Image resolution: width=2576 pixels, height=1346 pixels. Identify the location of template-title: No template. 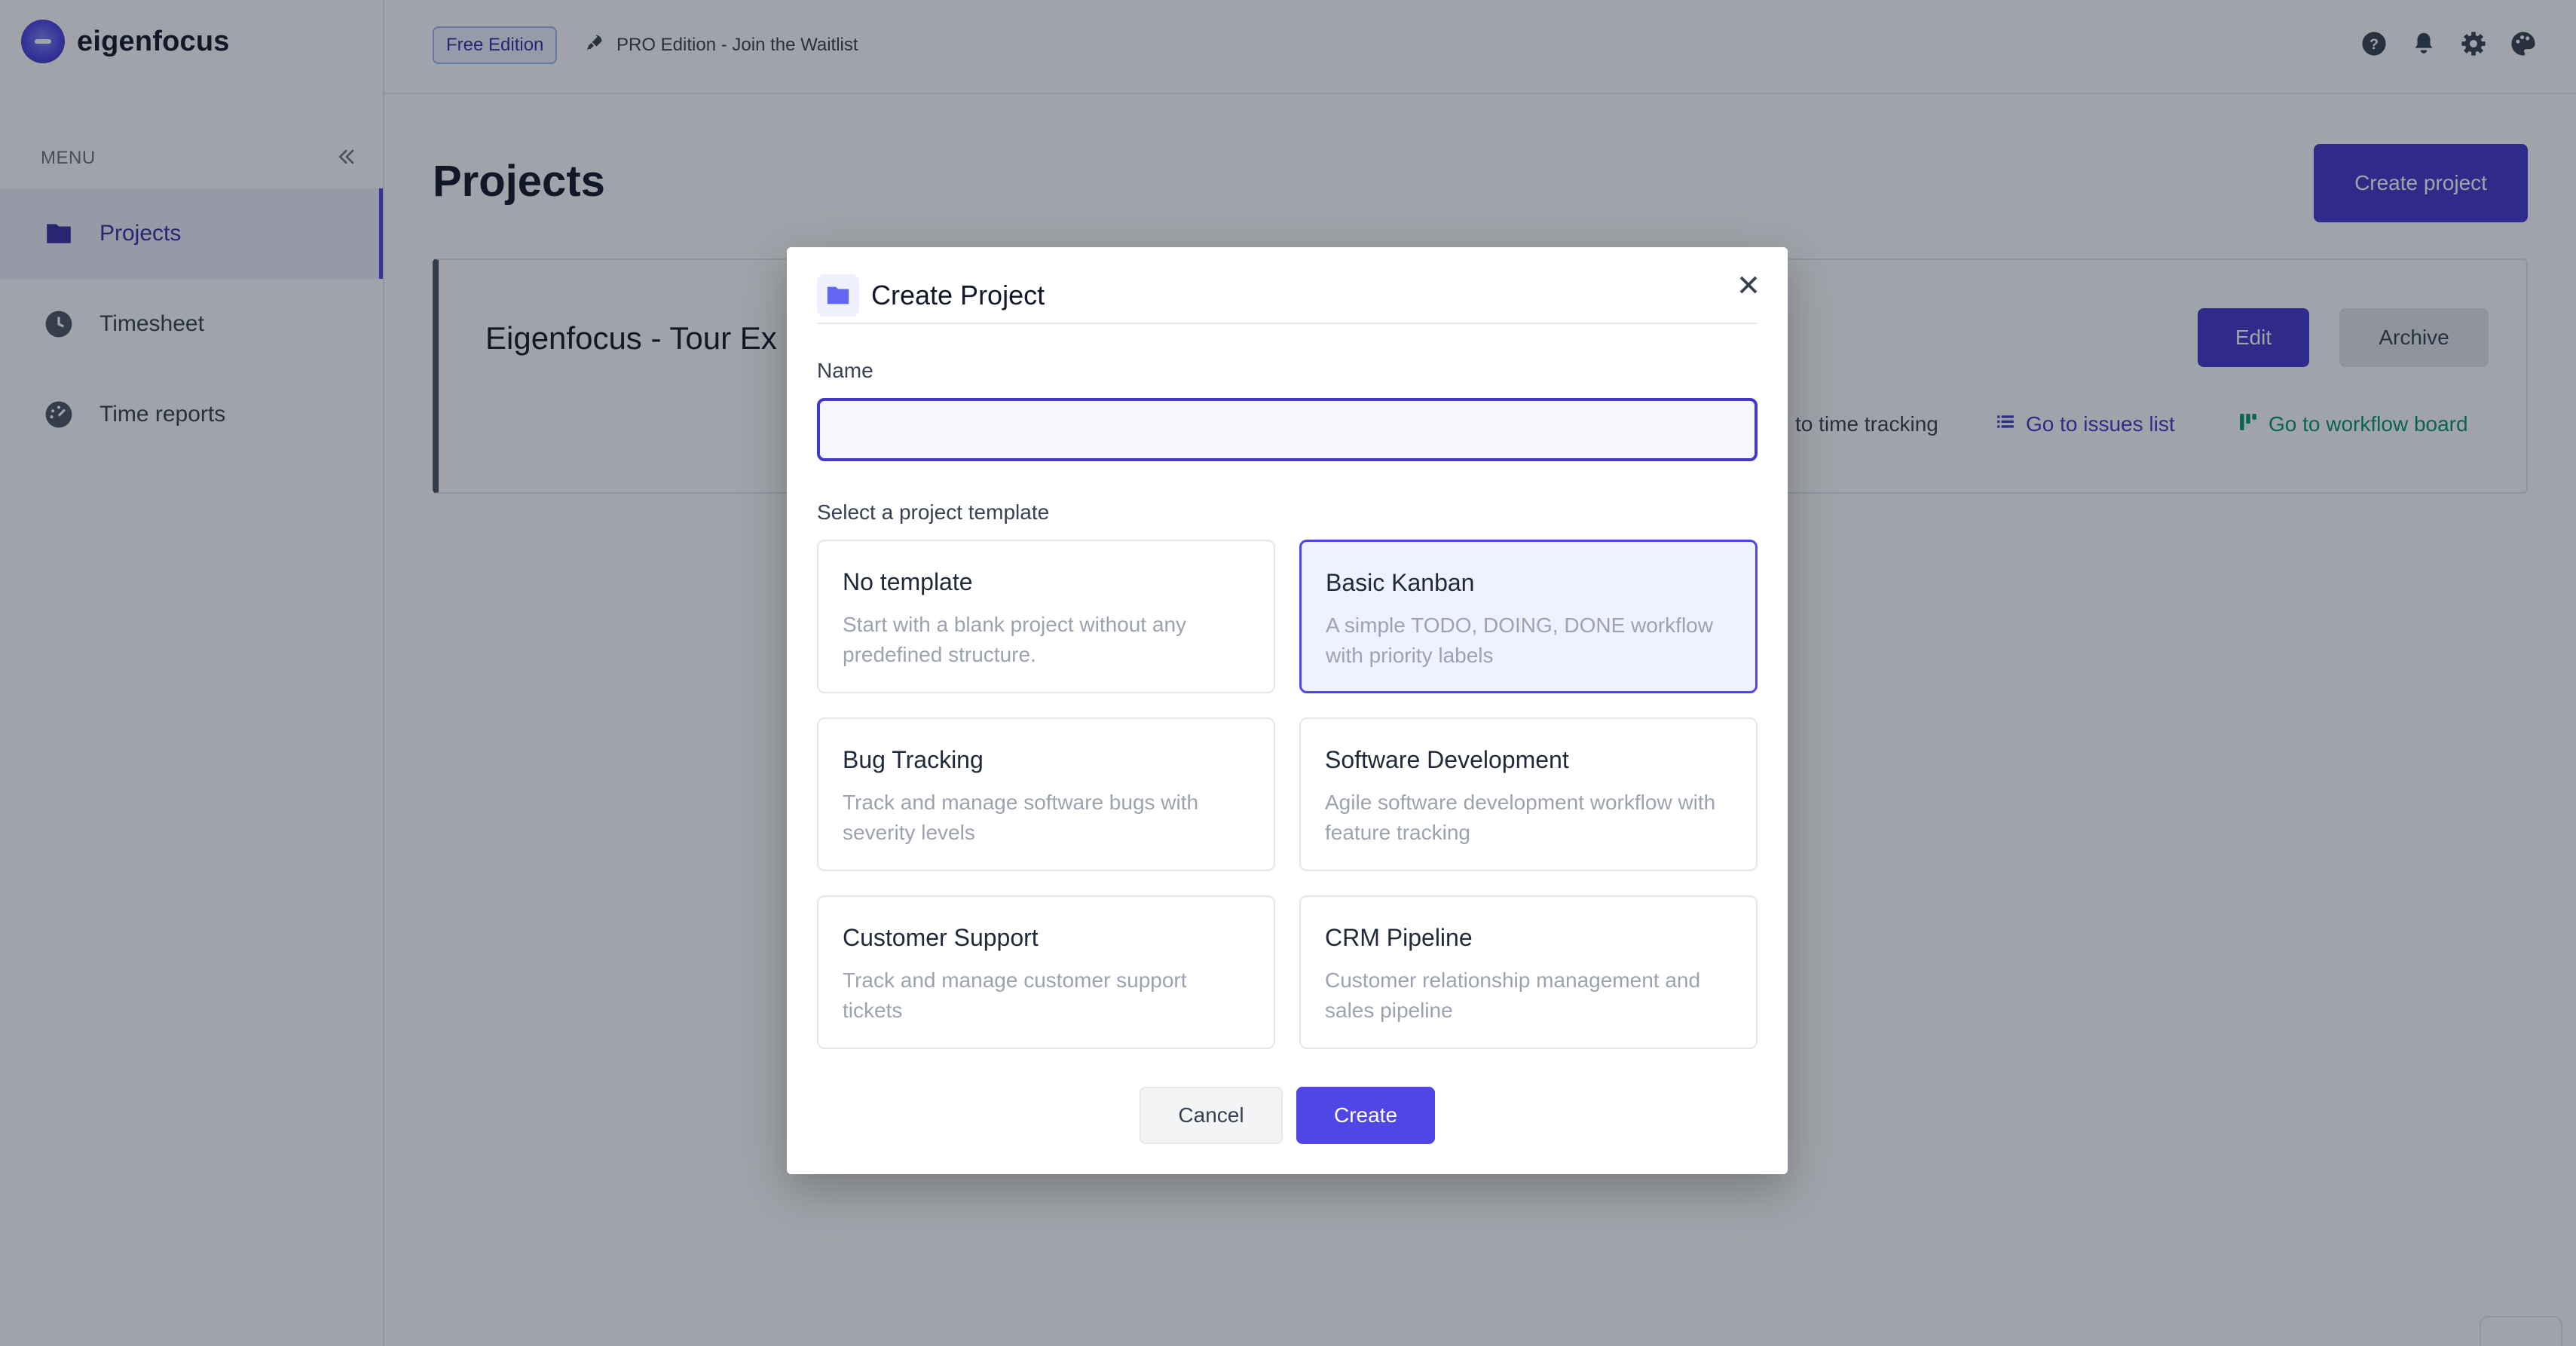
(908, 581).